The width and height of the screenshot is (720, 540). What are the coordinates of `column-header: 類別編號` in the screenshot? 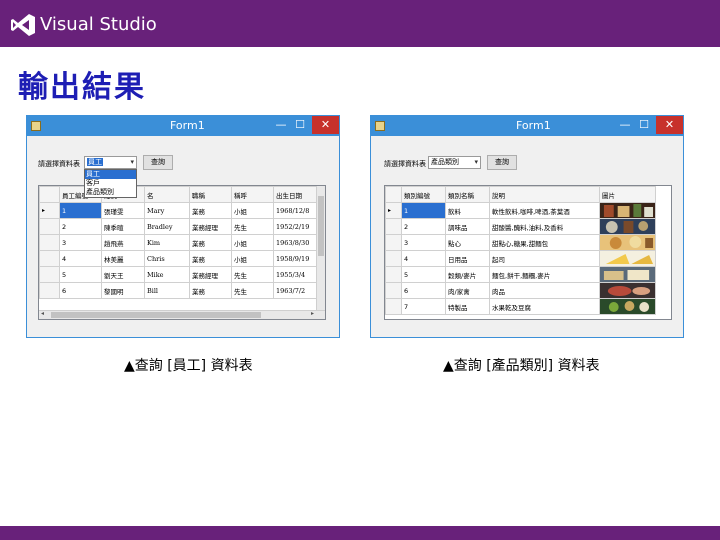 It's located at (423, 194).